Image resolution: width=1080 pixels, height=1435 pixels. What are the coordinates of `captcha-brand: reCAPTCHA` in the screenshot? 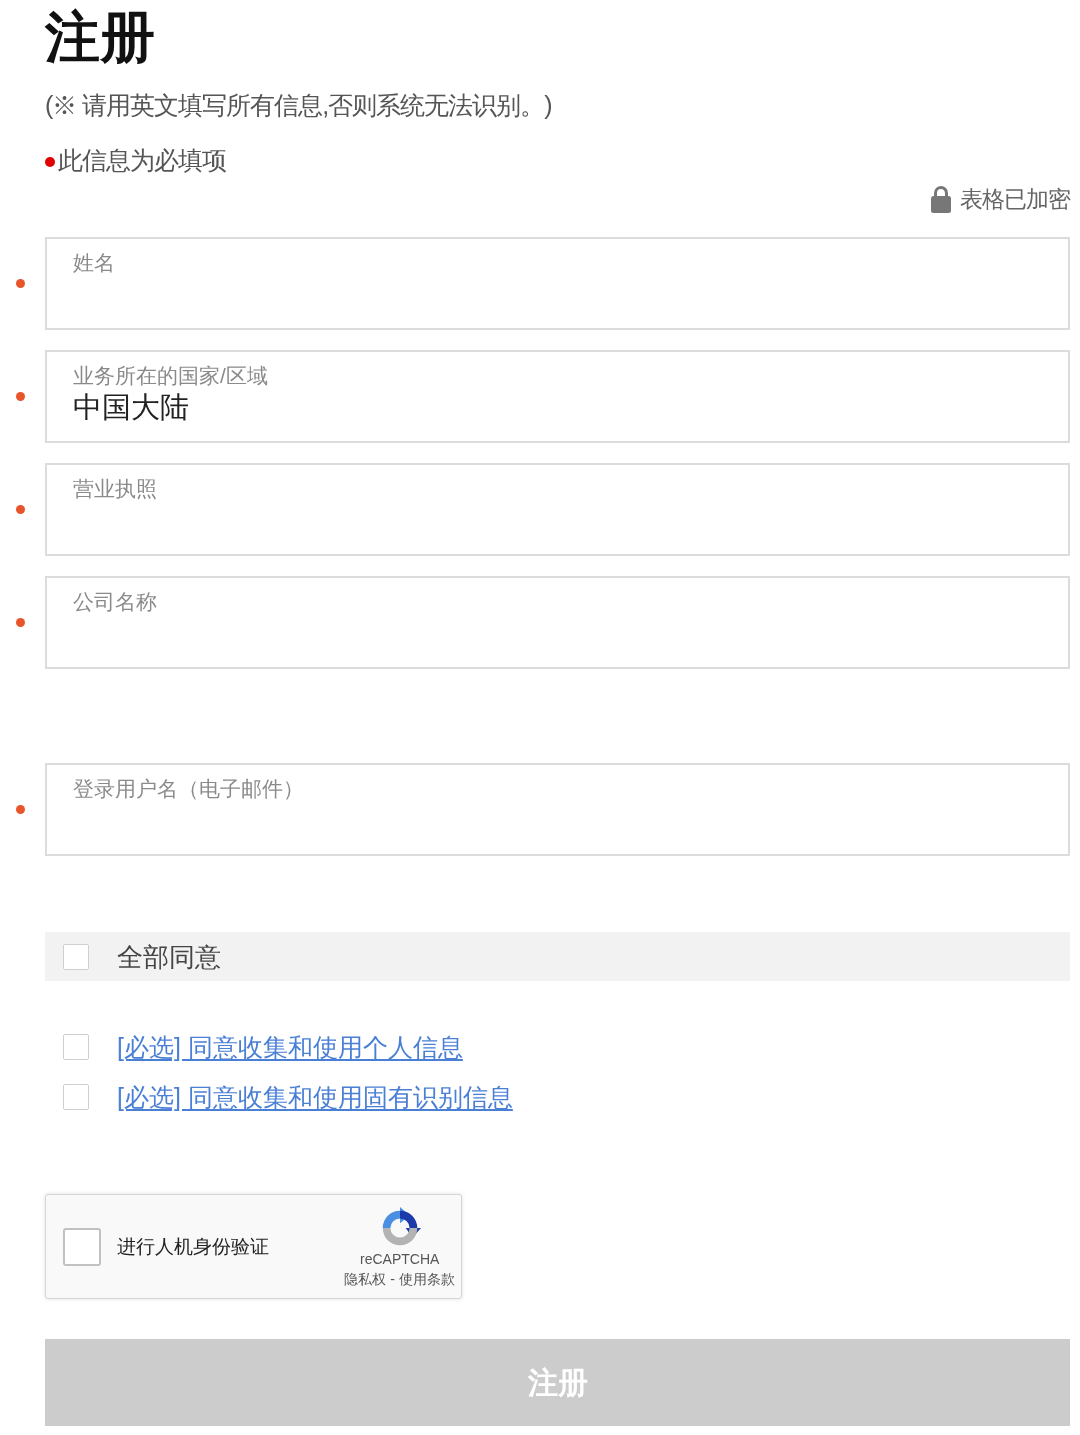 It's located at (400, 1259).